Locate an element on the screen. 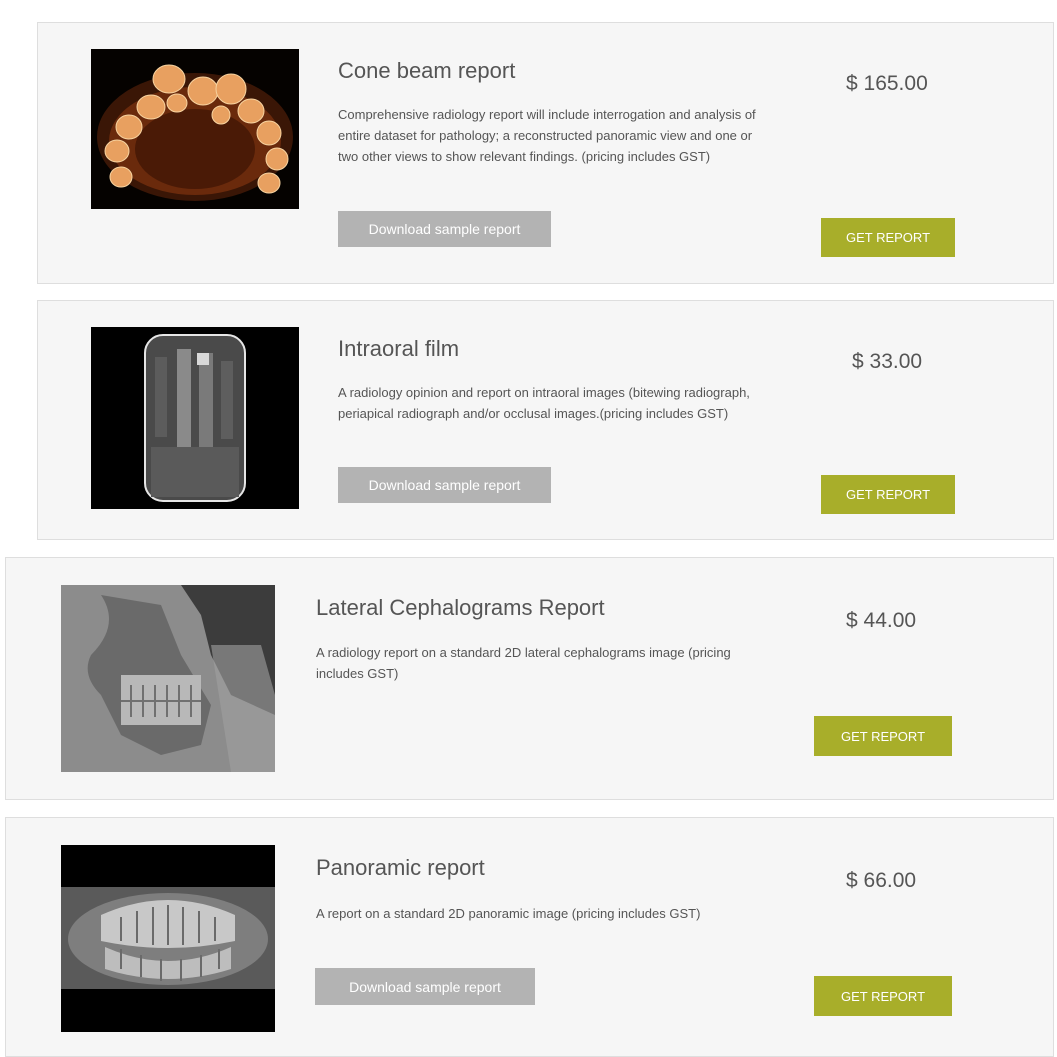  cone-beam-image is located at coordinates (195, 129).